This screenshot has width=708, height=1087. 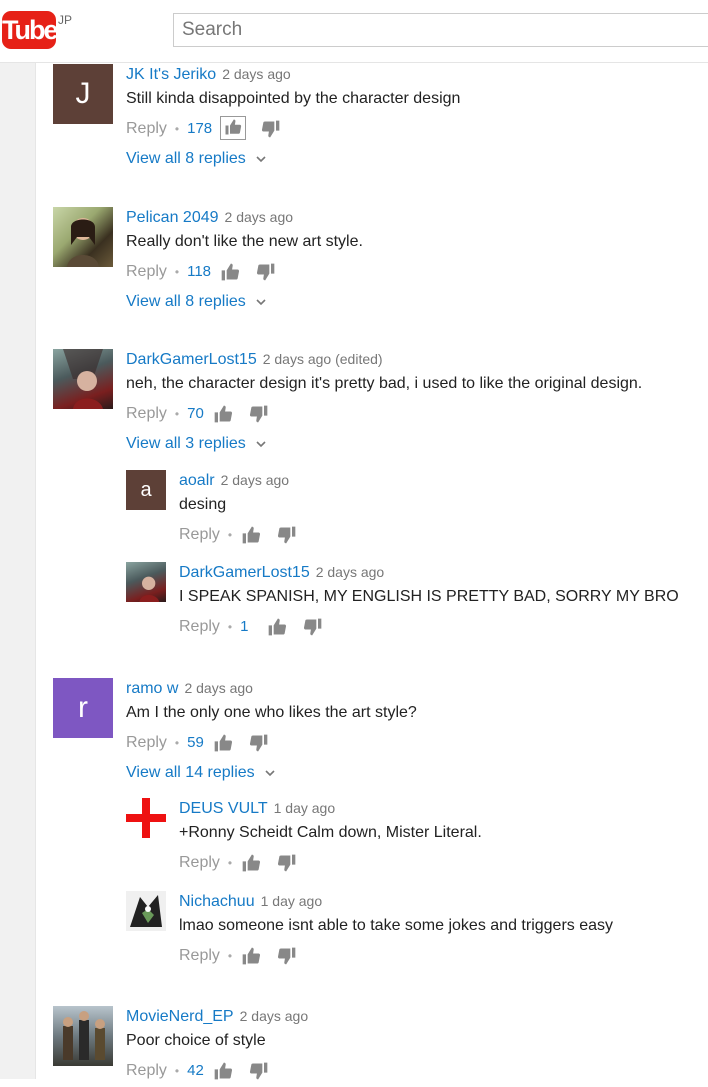 I want to click on comment-author: ramo w, so click(x=152, y=688).